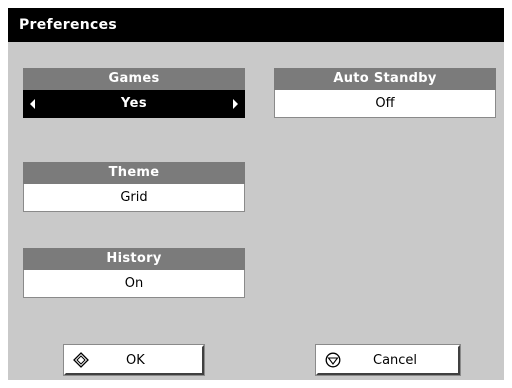  What do you see at coordinates (134, 173) in the screenshot?
I see `theme-label: Theme` at bounding box center [134, 173].